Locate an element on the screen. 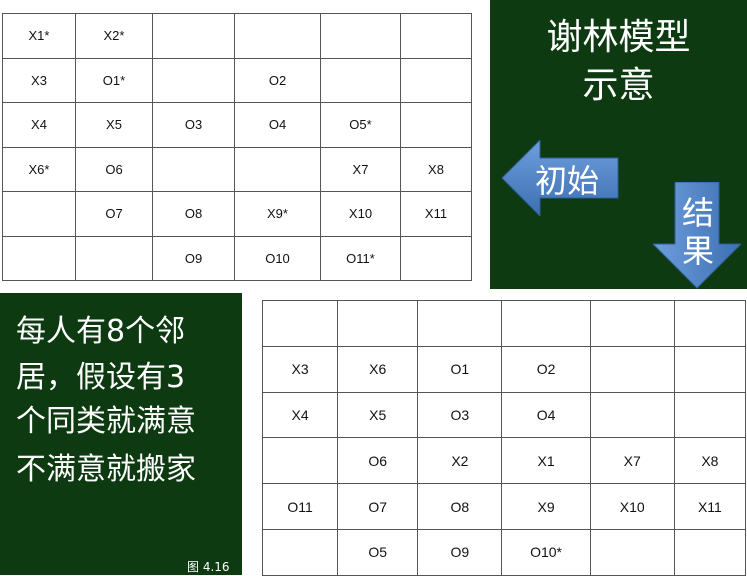  grid-row: X3 X6 O1 O2 is located at coordinates (504, 369).